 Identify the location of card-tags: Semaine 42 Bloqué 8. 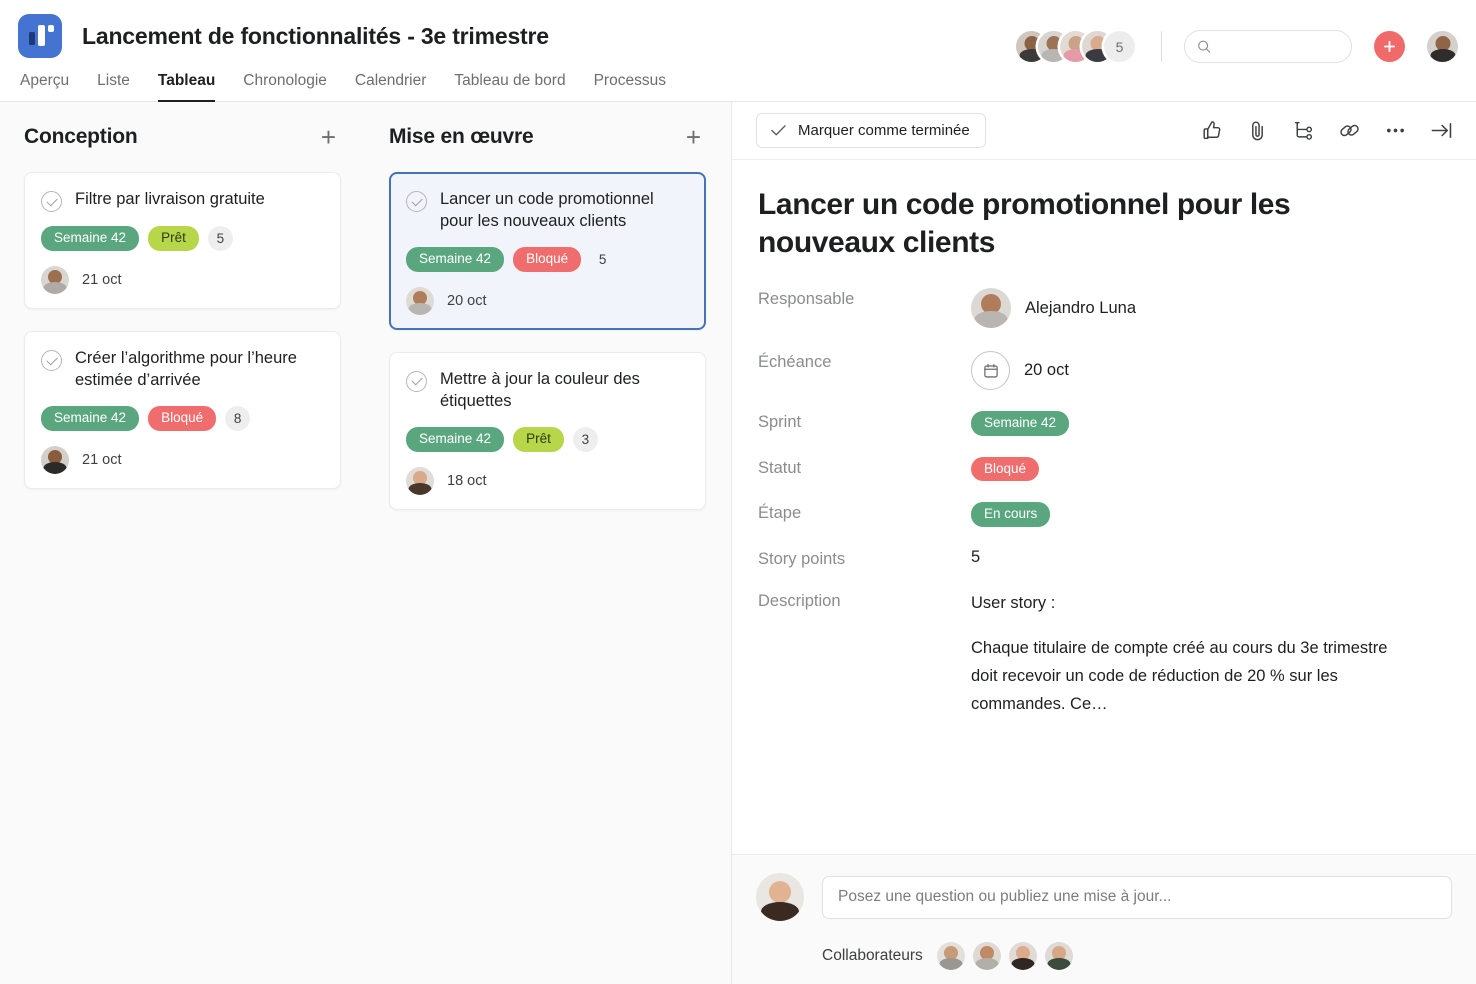
(182, 418).